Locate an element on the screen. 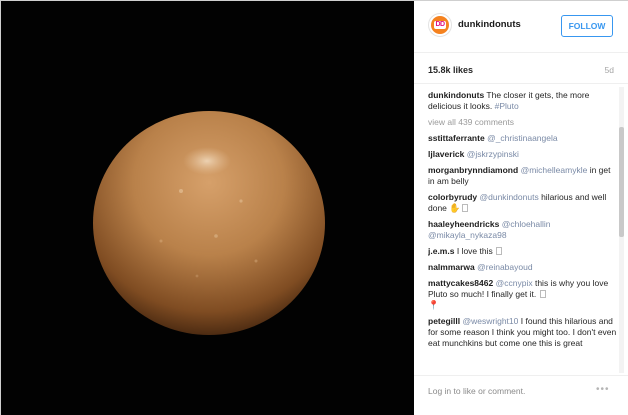  scrollbar-thumb is located at coordinates (621, 182).